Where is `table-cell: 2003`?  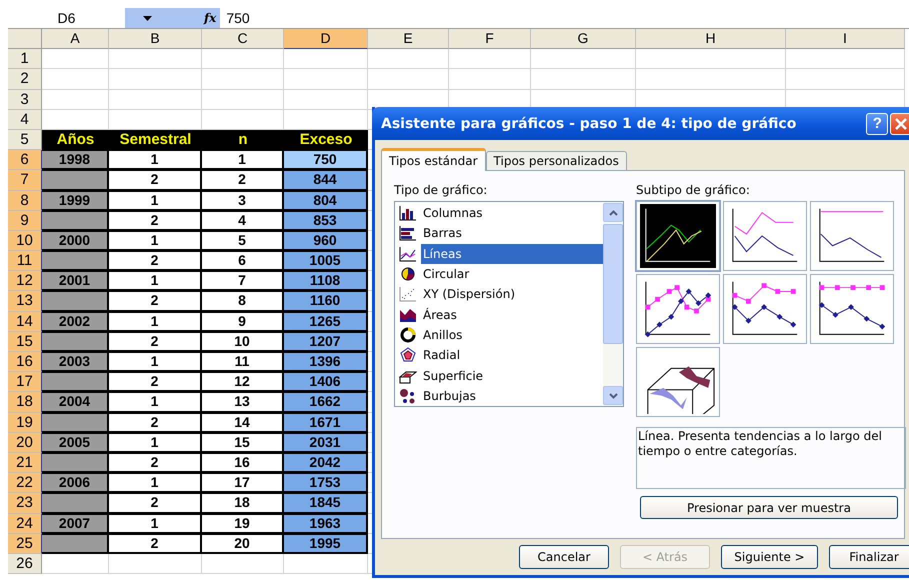
table-cell: 2003 is located at coordinates (75, 362).